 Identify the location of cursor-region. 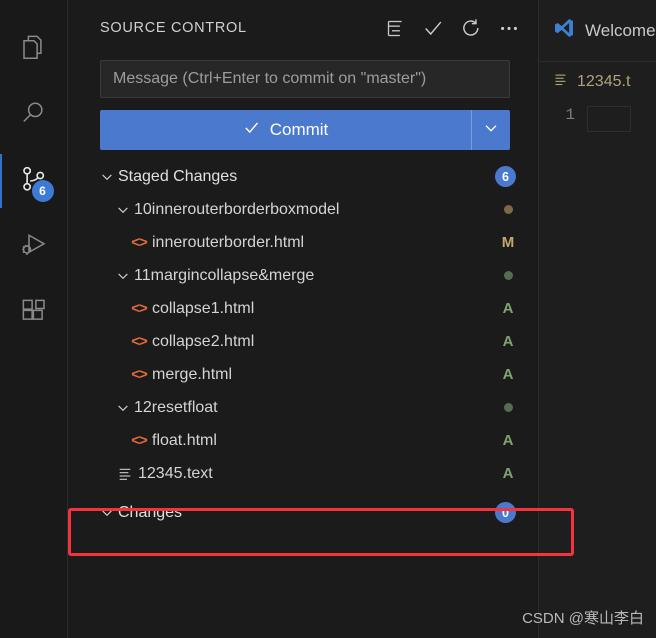
(609, 119).